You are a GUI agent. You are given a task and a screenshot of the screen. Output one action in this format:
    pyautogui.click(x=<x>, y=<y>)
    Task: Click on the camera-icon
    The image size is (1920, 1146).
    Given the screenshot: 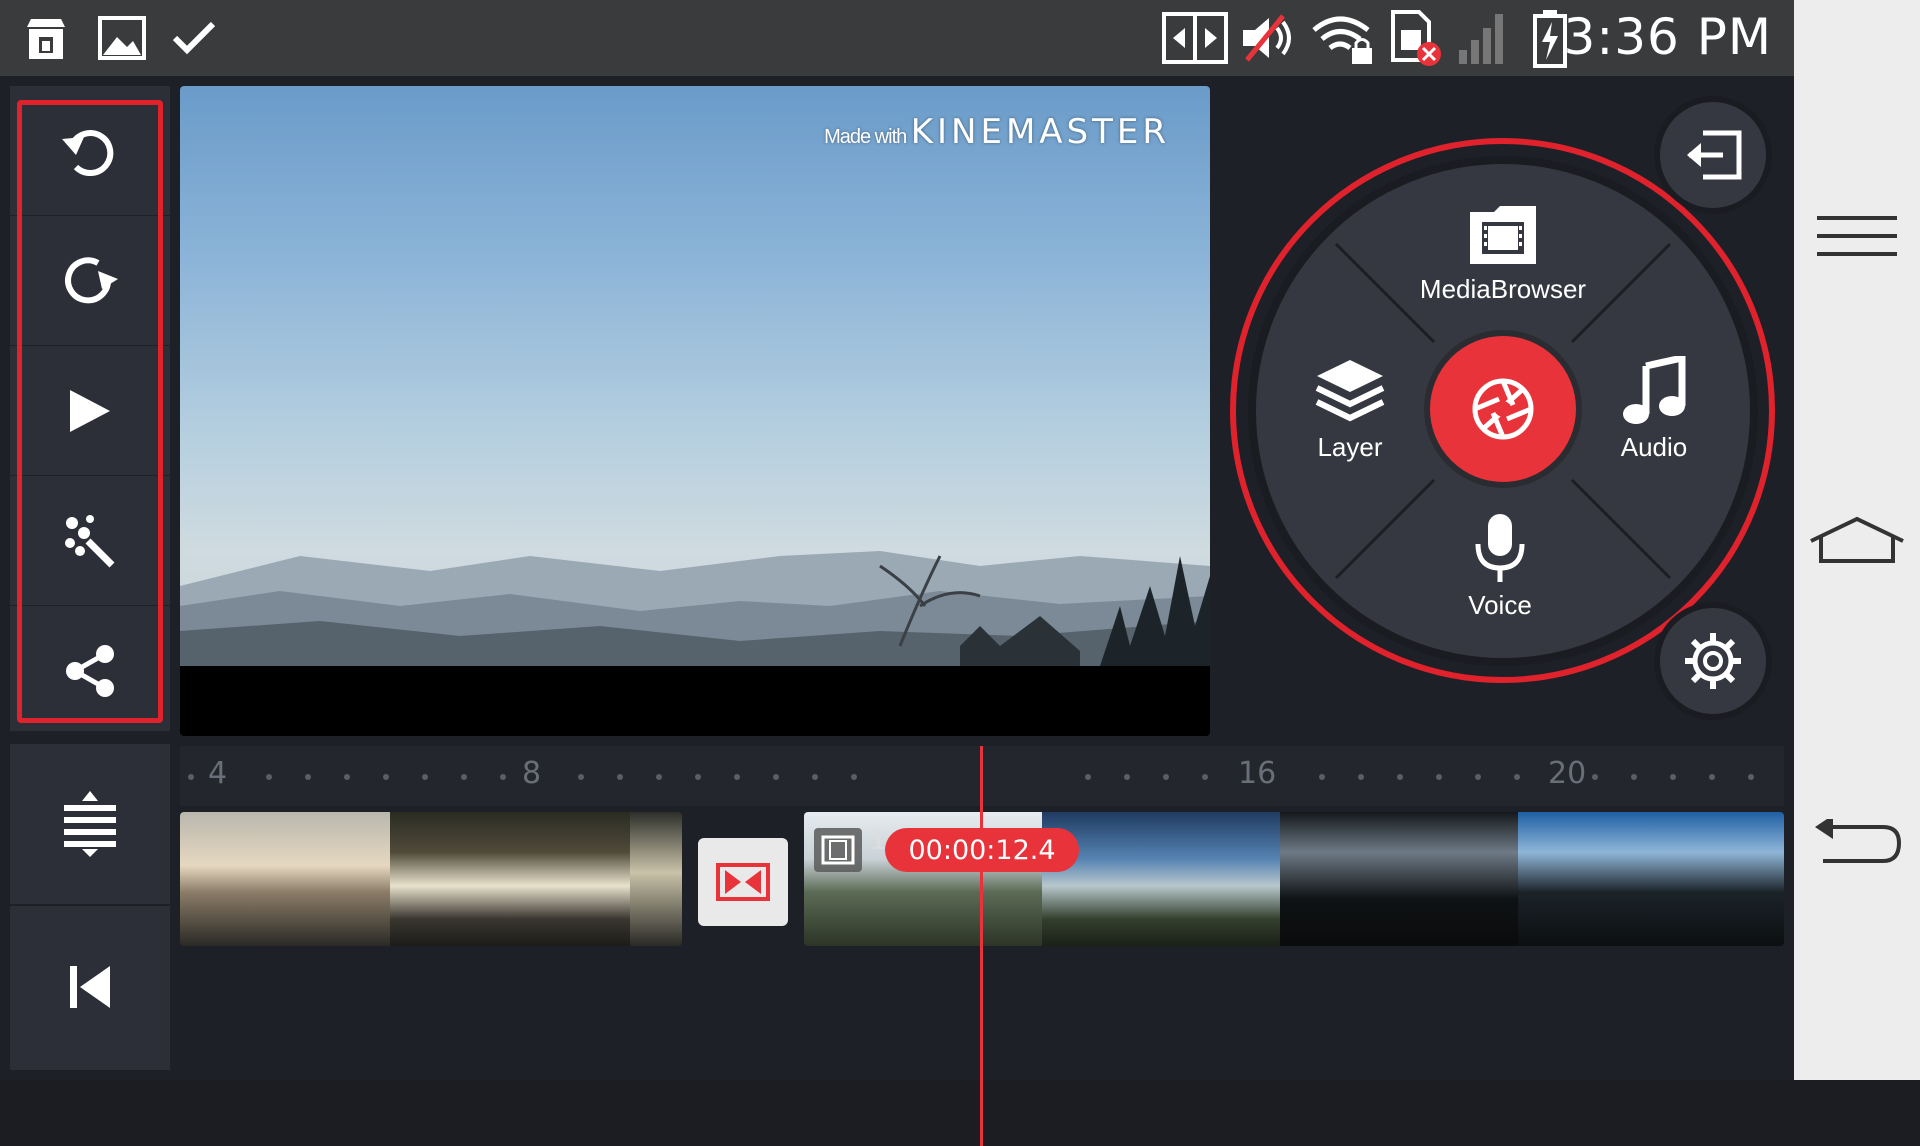 What is the action you would take?
    pyautogui.click(x=1503, y=409)
    